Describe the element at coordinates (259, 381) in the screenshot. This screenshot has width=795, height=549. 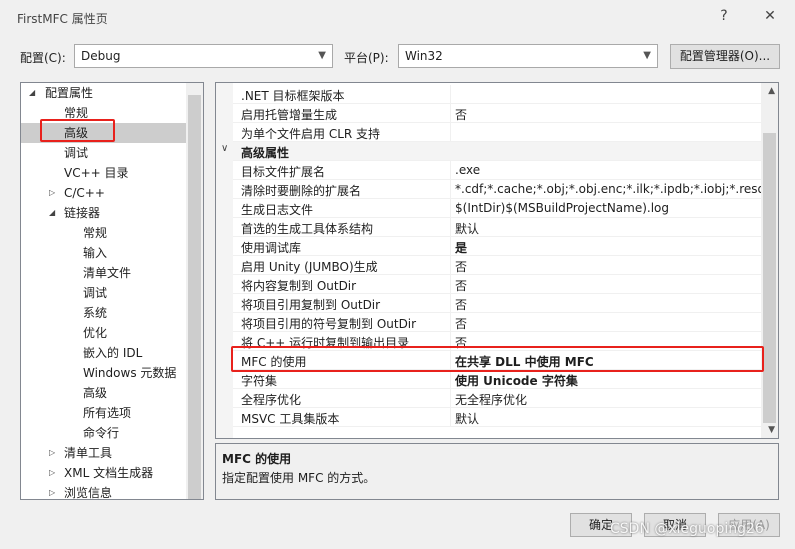
I see `grid-row-name: 字符集` at that location.